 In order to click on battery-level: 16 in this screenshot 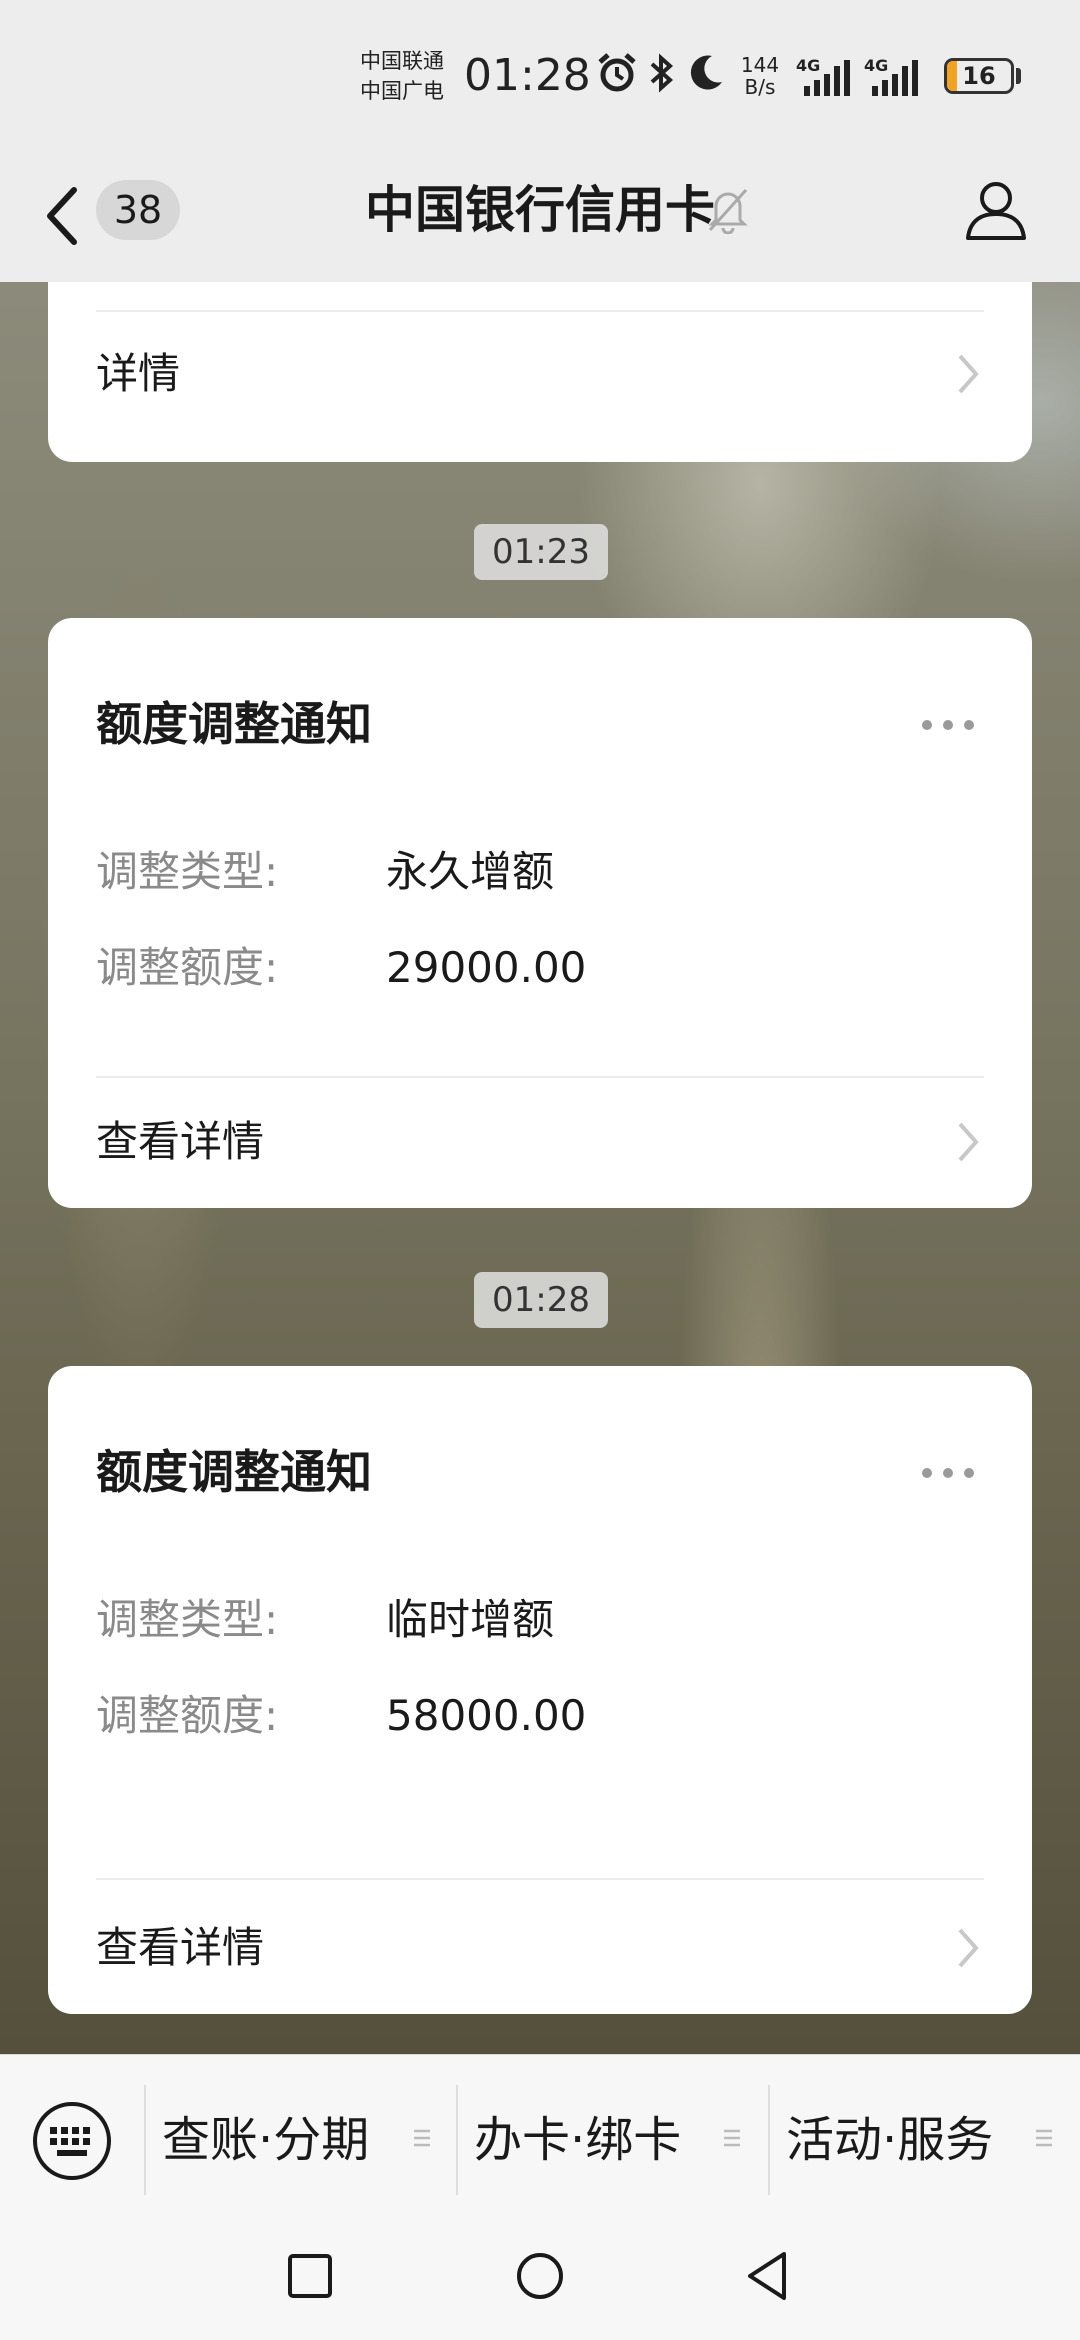, I will do `click(979, 76)`.